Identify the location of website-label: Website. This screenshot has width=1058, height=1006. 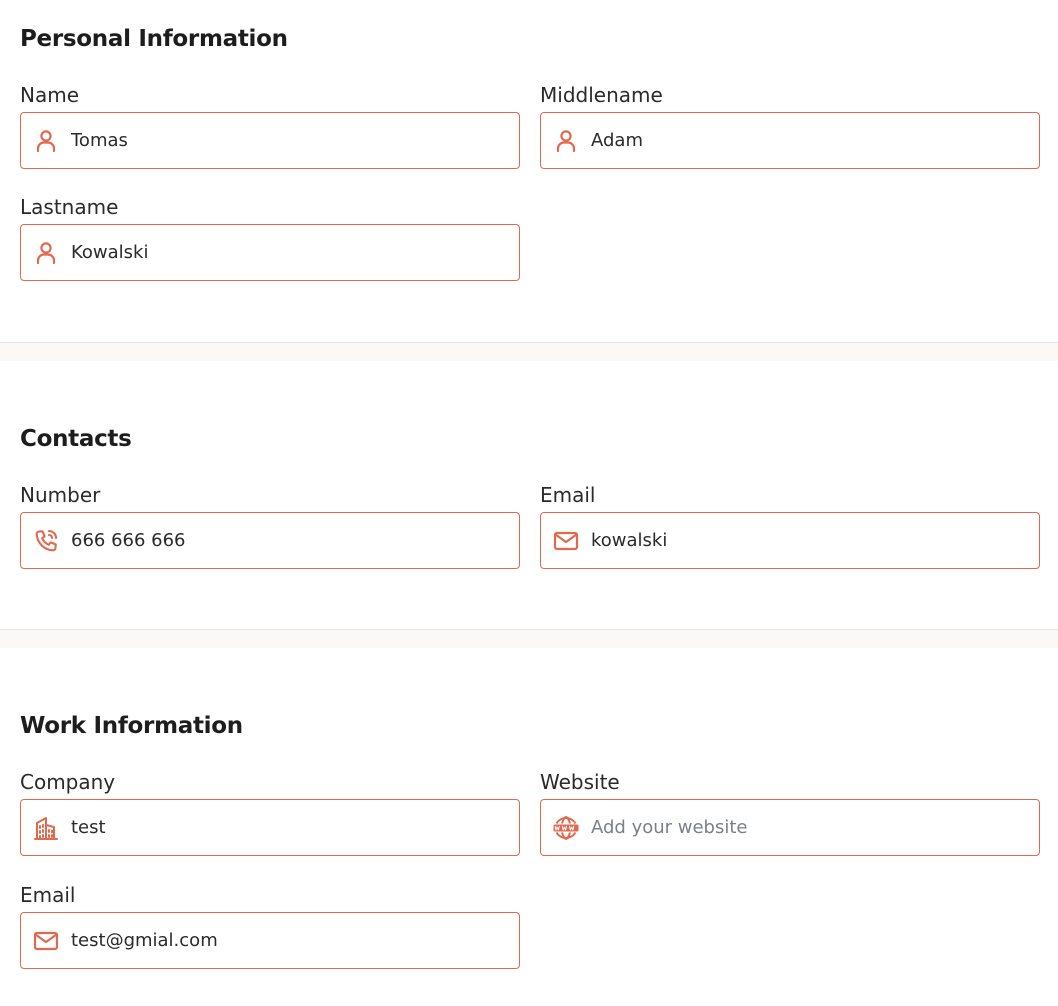
(580, 782).